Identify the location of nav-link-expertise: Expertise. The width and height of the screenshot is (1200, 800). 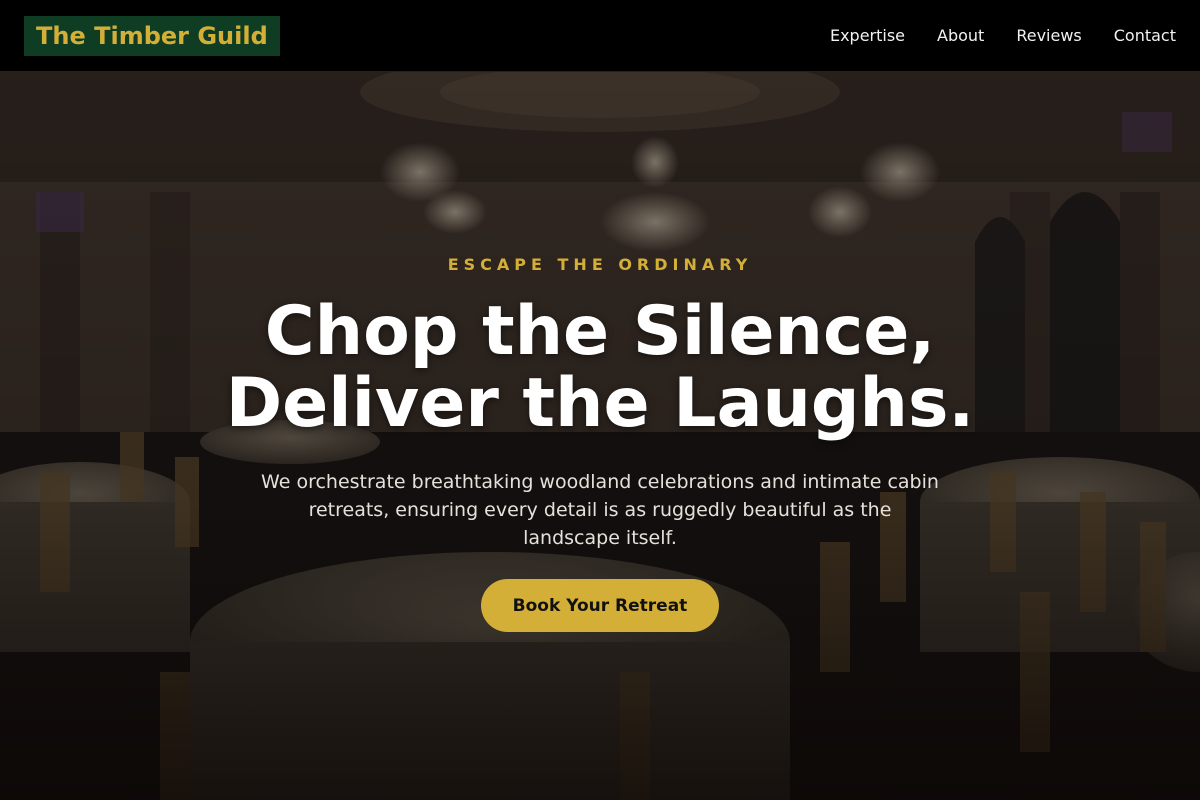
(867, 35).